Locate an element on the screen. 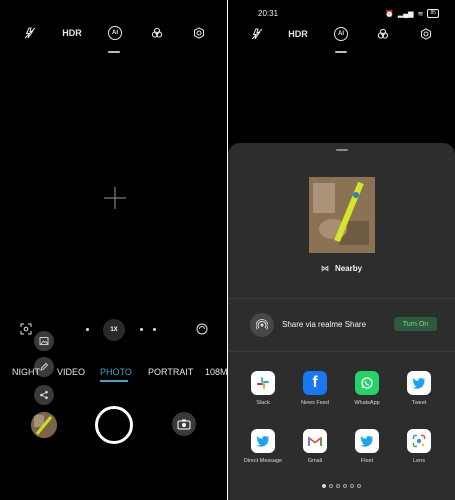 The height and width of the screenshot is (500, 455). zoom-1x-button: 1X is located at coordinates (114, 330).